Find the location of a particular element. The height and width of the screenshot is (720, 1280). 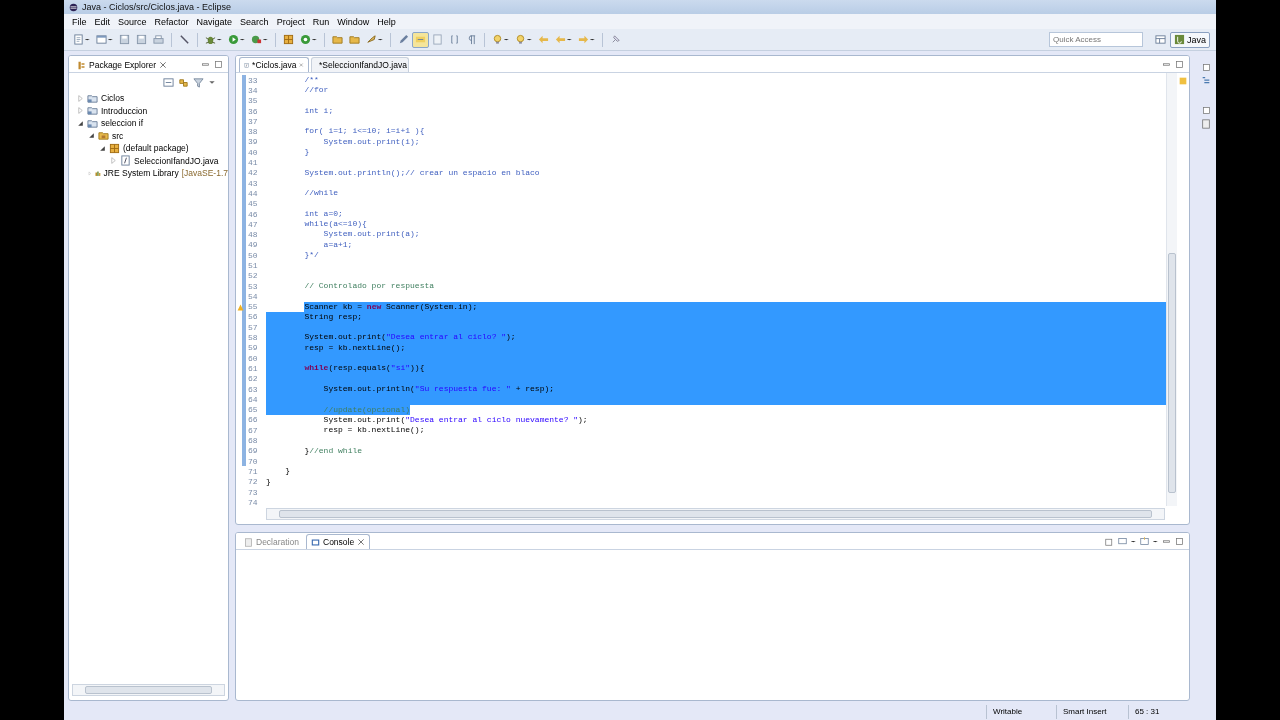

collapse-all-icon is located at coordinates (168, 82).